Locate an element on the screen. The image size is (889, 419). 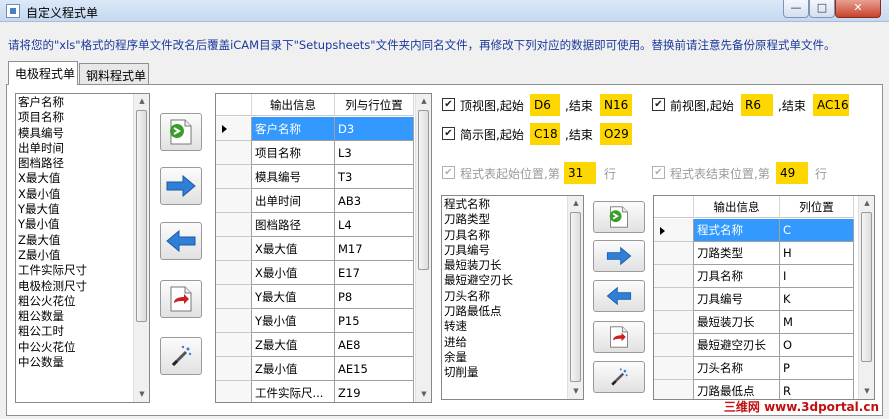
grid-cell-info: X最小值 is located at coordinates (293, 273).